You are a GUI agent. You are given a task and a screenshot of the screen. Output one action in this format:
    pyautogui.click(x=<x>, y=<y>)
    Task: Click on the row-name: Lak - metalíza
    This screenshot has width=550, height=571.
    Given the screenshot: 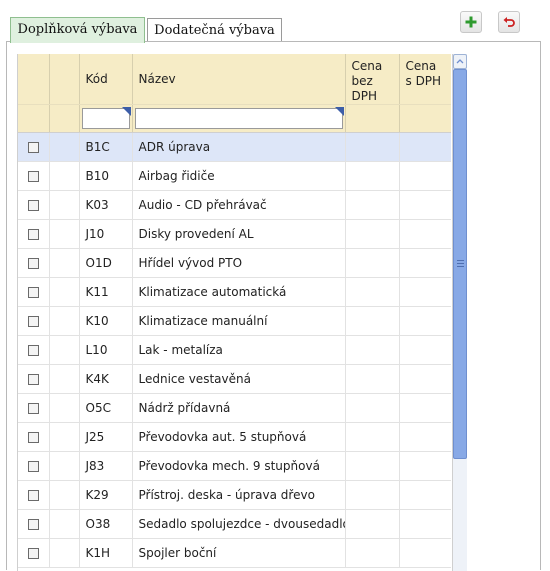 What is the action you would take?
    pyautogui.click(x=239, y=350)
    